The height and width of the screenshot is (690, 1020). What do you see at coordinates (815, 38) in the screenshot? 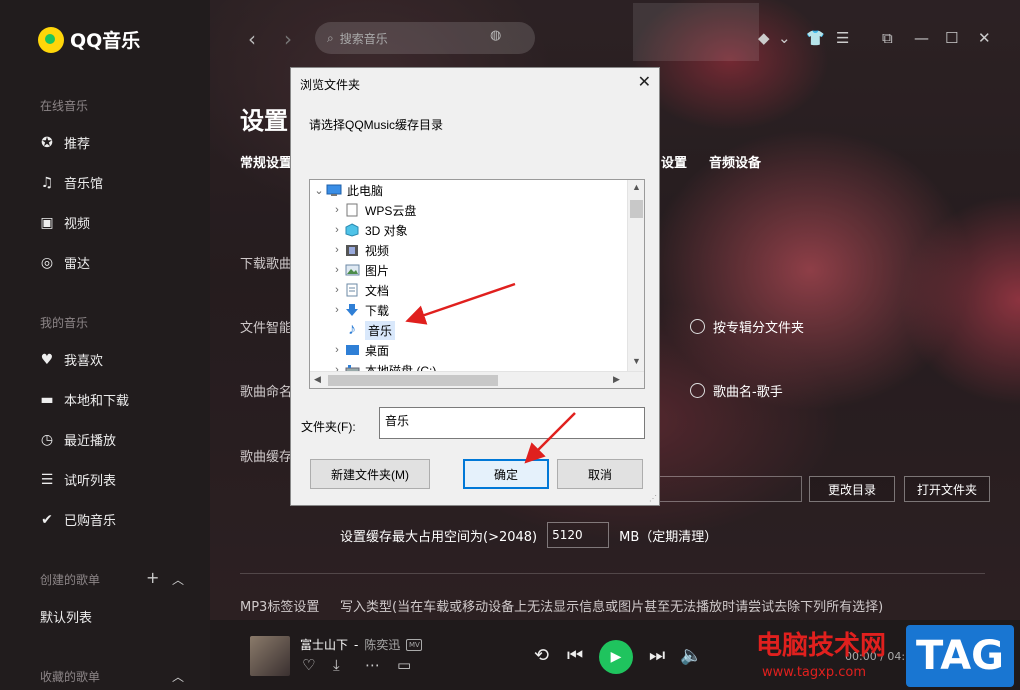
I see `skin-shirt-icon: 👕` at bounding box center [815, 38].